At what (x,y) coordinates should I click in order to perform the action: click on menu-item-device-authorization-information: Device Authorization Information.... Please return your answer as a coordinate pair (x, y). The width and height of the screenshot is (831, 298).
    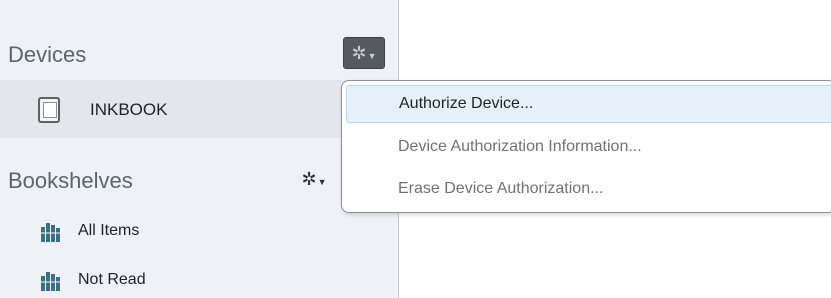
    Looking at the image, I should click on (588, 147).